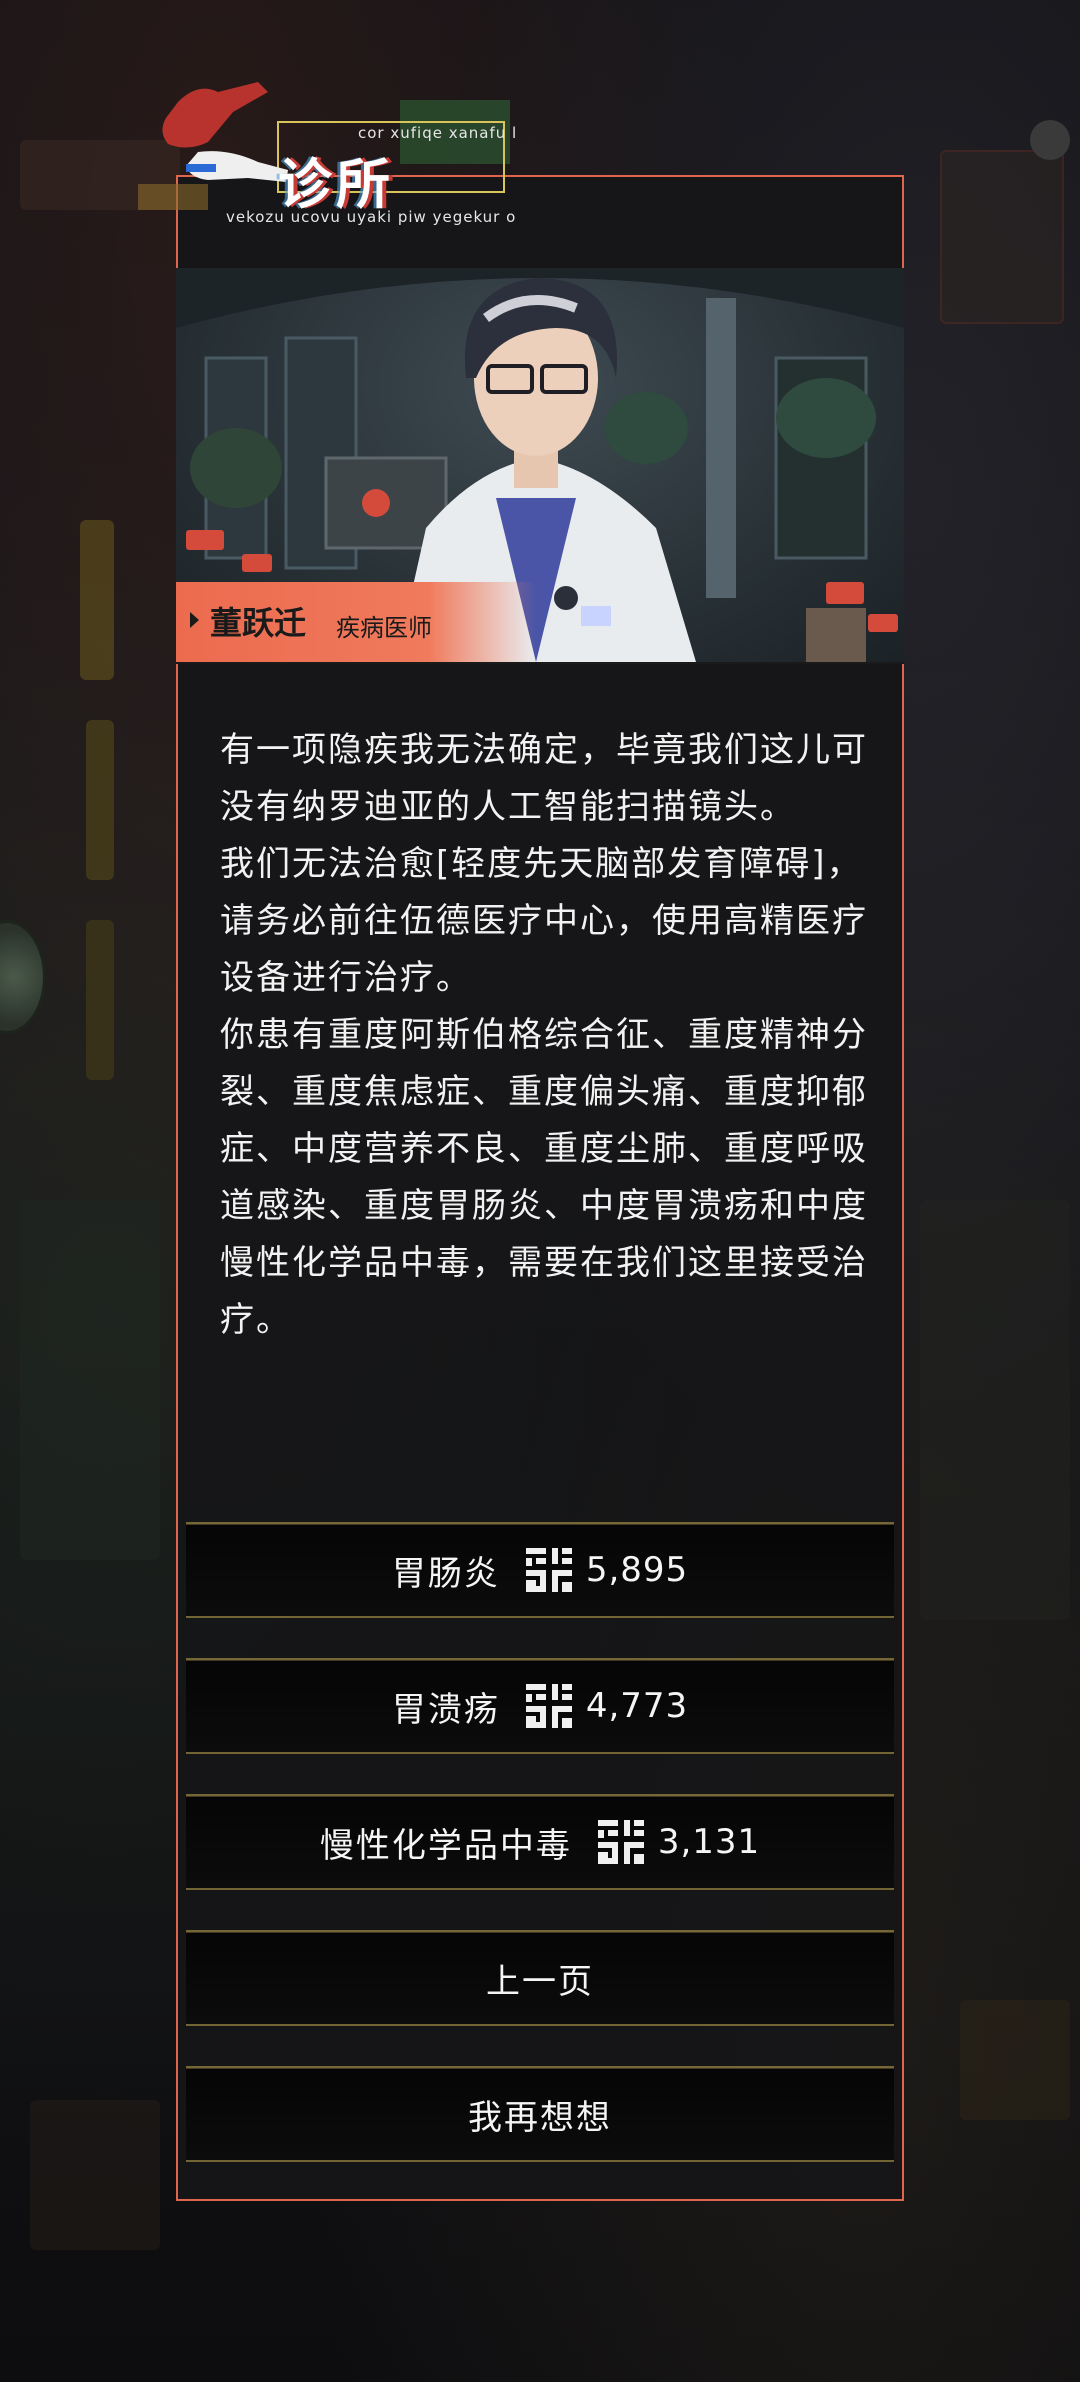 This screenshot has height=2382, width=1080. Describe the element at coordinates (540, 1981) in the screenshot. I see `option-label: 上一页` at that location.